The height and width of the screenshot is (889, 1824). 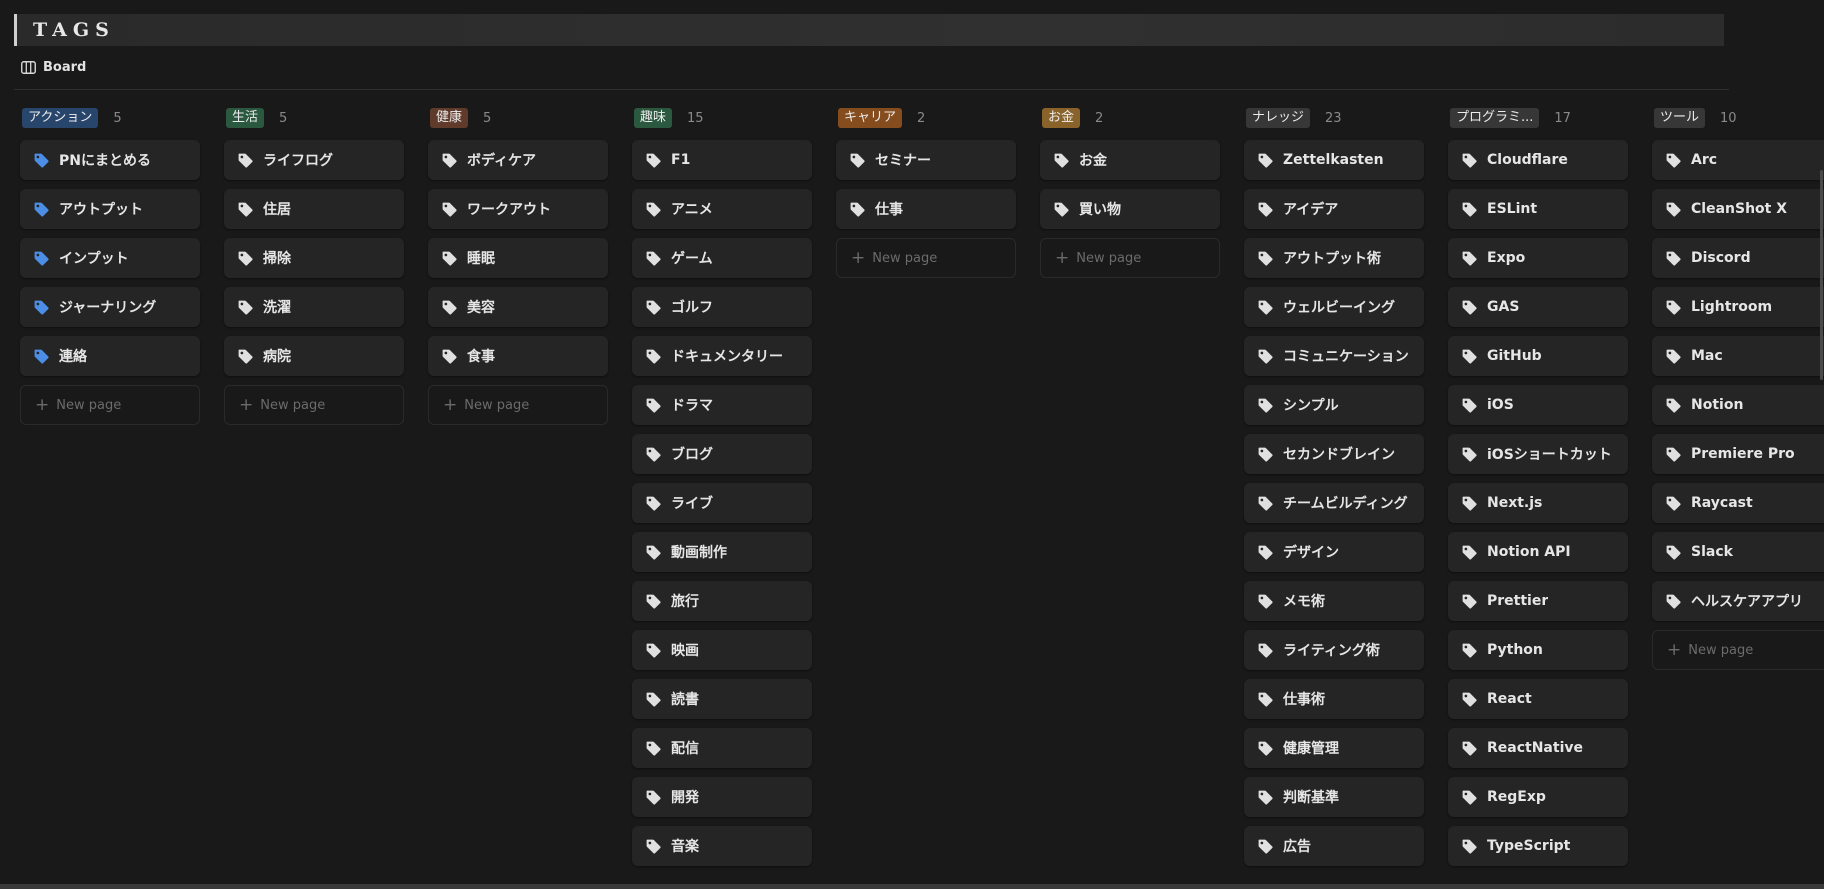 What do you see at coordinates (1738, 258) in the screenshot?
I see `board-card: Discord` at bounding box center [1738, 258].